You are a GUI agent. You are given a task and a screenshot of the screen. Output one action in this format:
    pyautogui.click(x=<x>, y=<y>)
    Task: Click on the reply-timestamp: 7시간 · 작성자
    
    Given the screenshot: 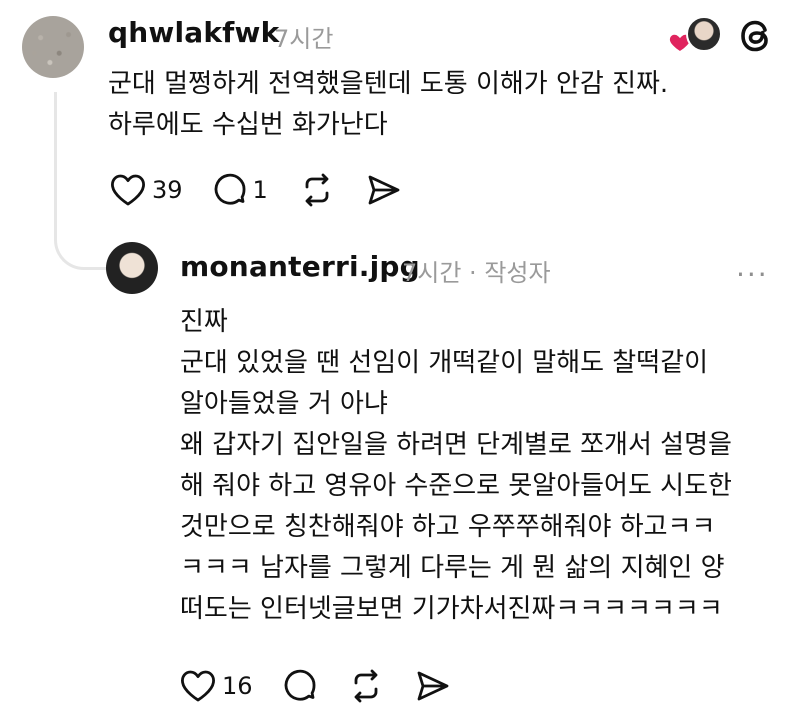 What is the action you would take?
    pyautogui.click(x=476, y=273)
    